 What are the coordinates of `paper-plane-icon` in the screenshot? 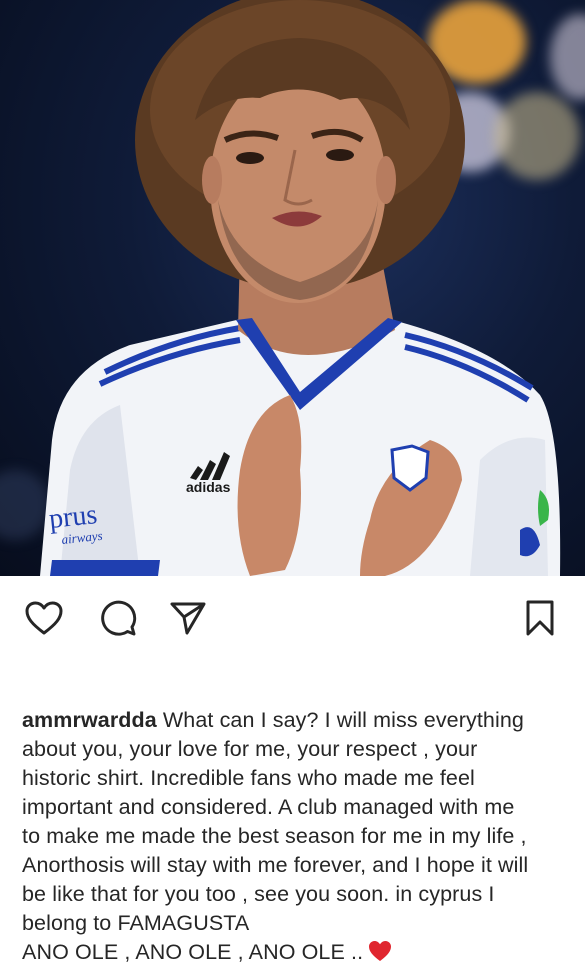 It's located at (188, 618).